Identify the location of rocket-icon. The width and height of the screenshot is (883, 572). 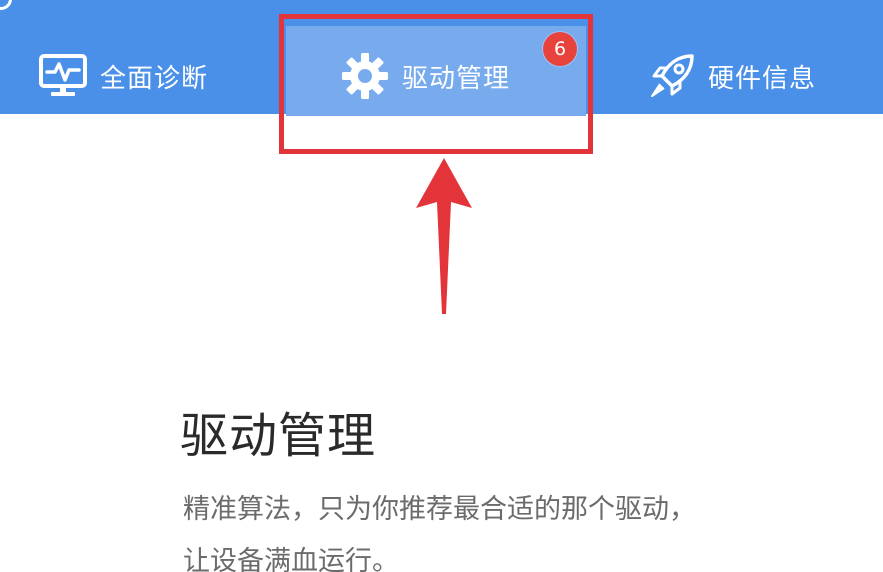
(672, 76).